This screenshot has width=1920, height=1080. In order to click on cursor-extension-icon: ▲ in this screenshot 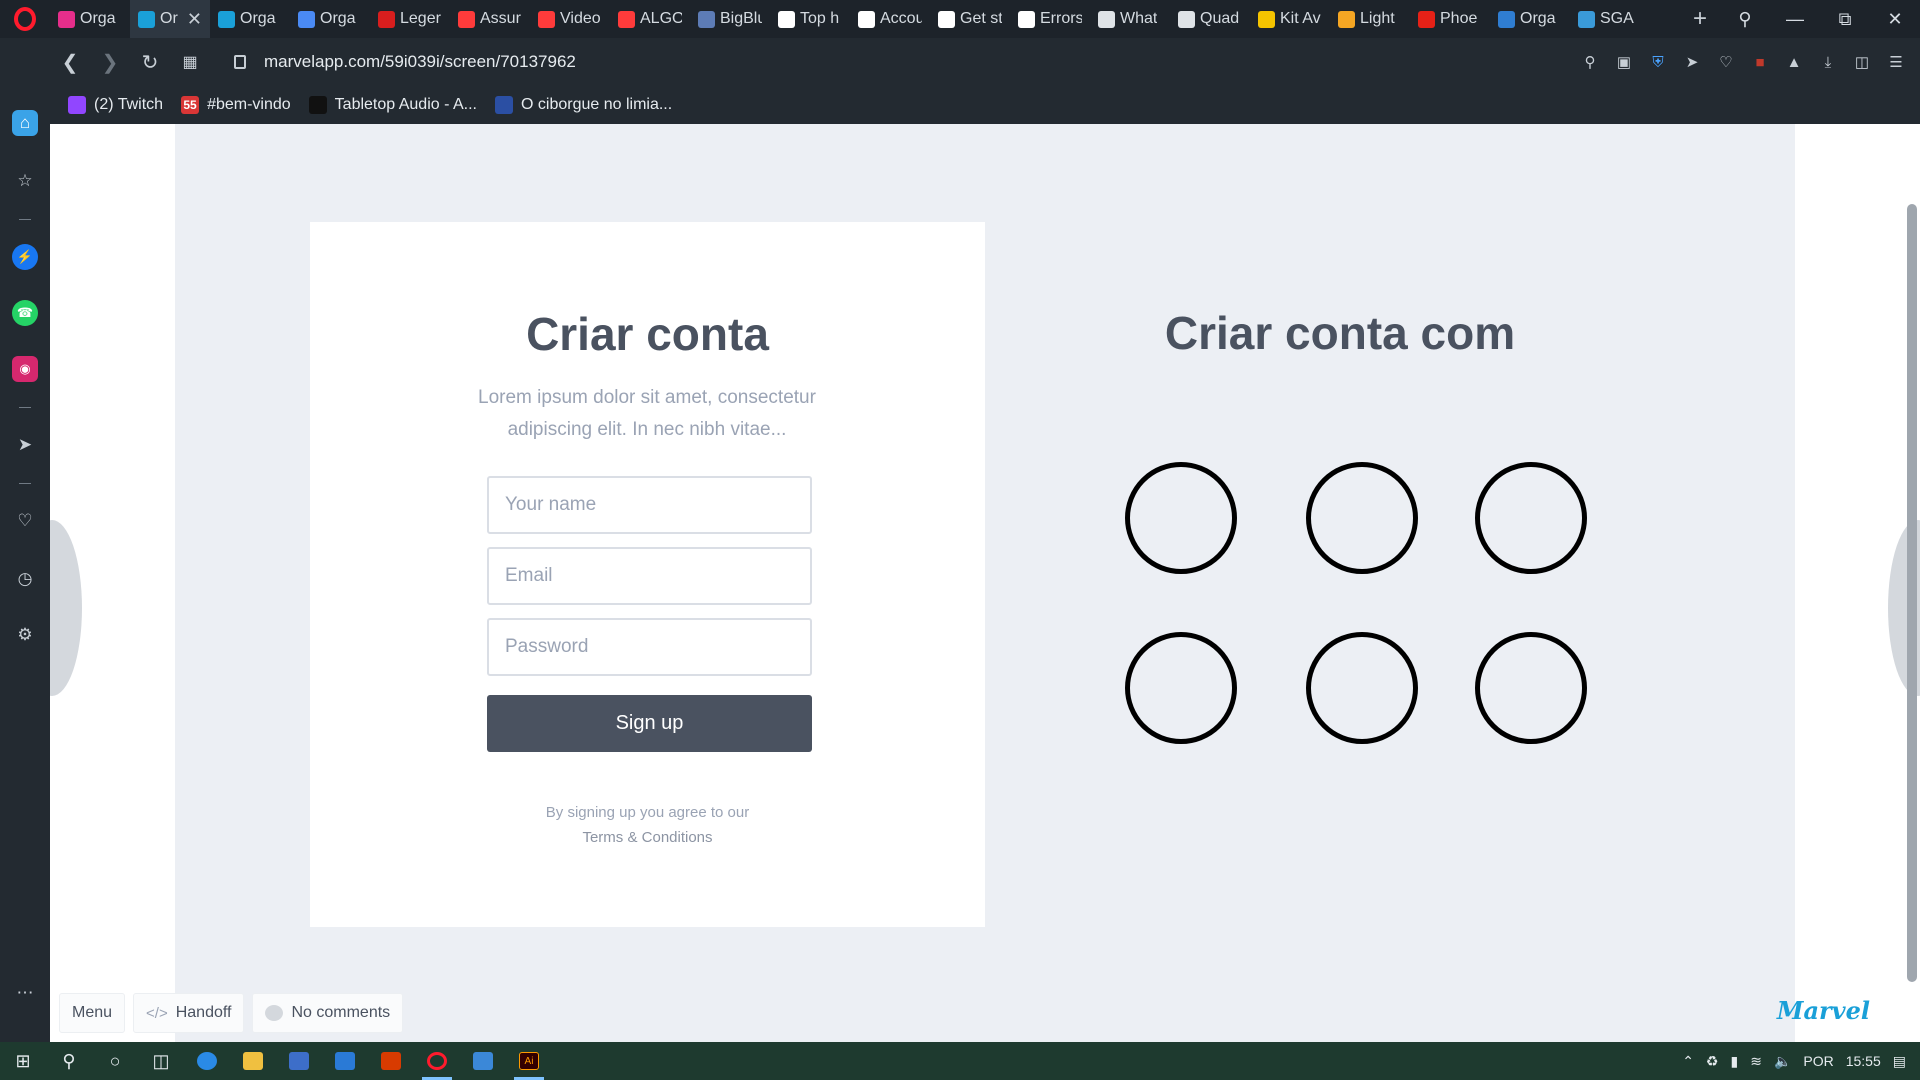, I will do `click(1794, 62)`.